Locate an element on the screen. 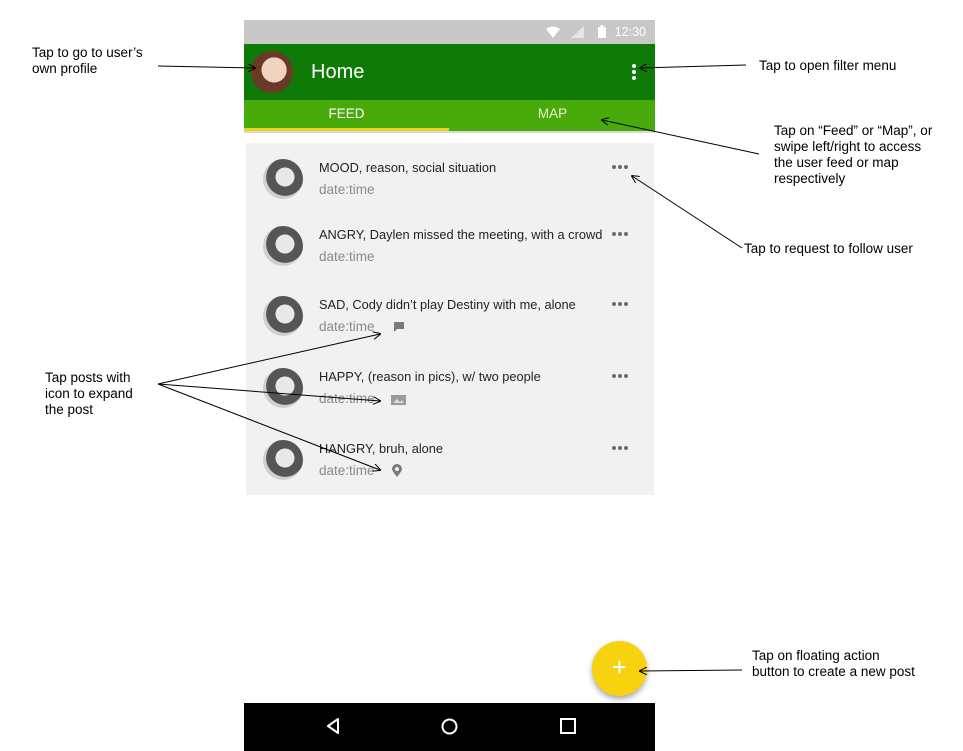  arrow-profile is located at coordinates (206, 67).